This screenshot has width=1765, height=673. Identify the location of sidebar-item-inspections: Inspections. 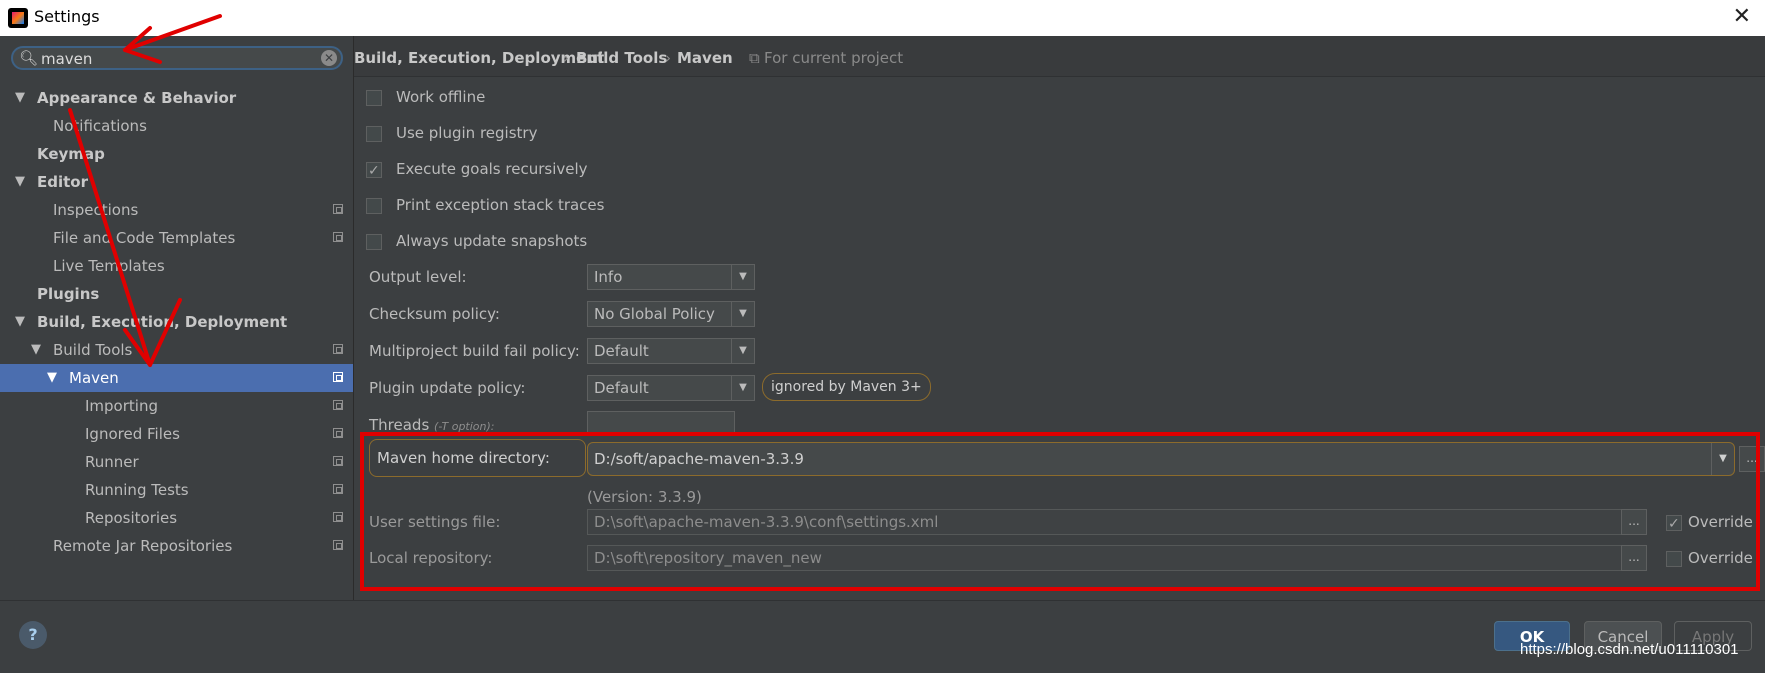
(176, 210).